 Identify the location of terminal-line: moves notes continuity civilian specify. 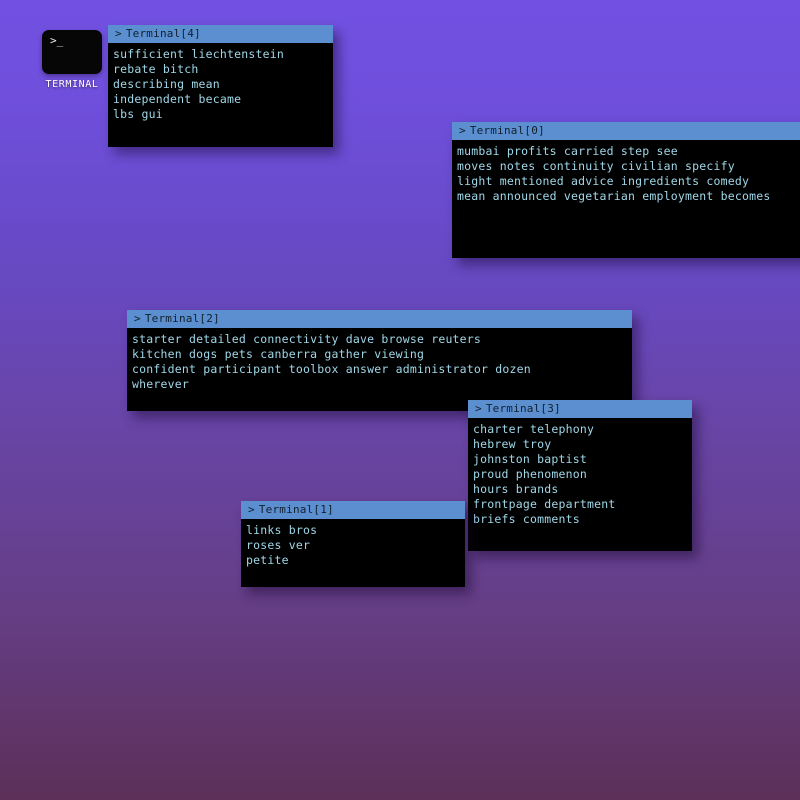
(596, 166).